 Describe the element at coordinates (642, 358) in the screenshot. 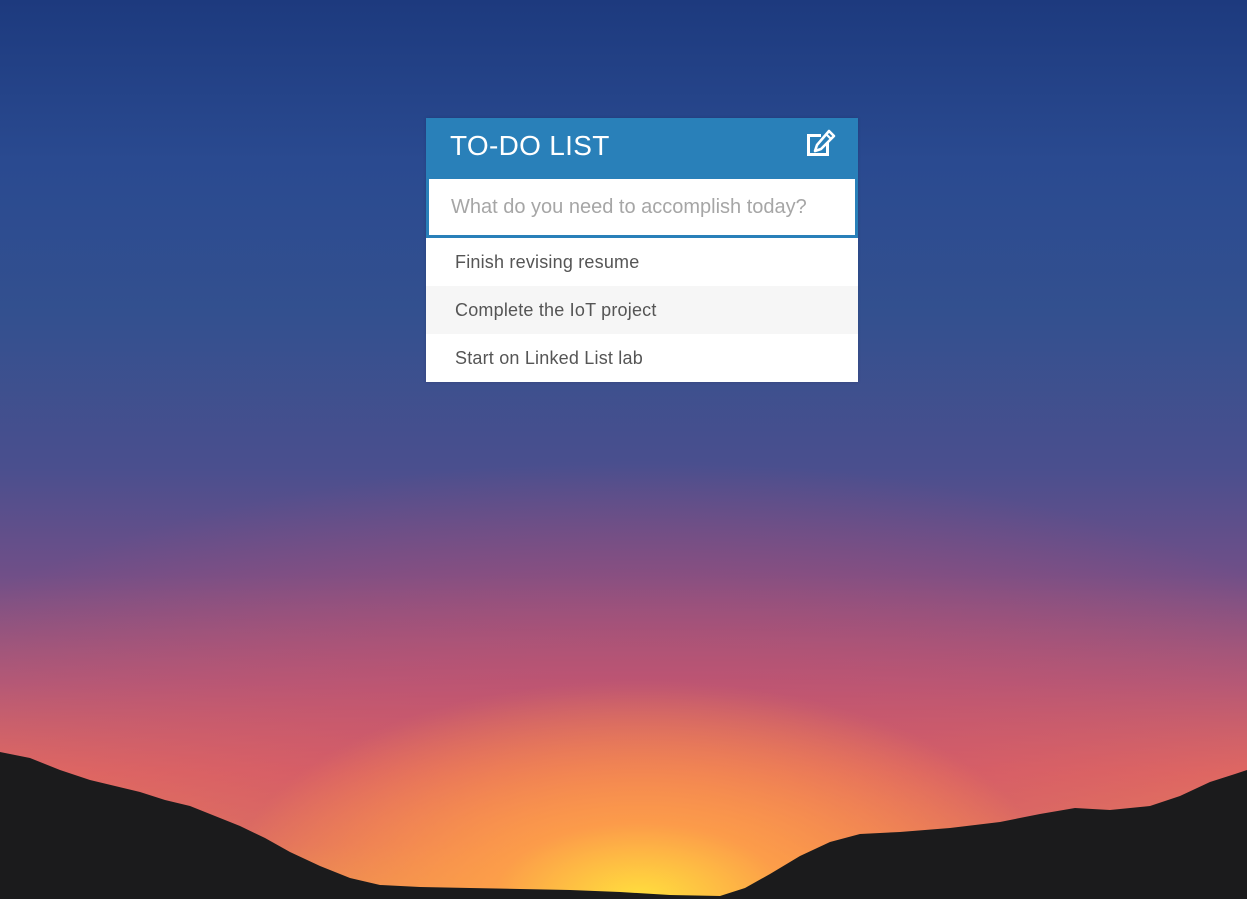

I see `todo-item: Start on Linked List lab` at that location.